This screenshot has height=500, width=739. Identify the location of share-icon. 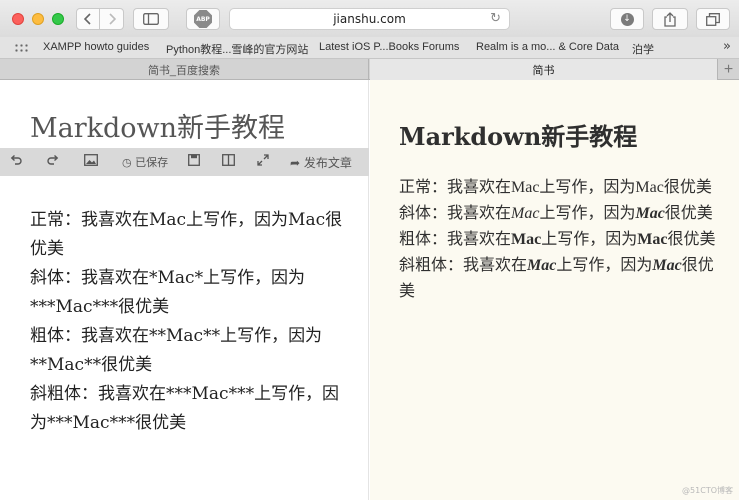
(670, 19).